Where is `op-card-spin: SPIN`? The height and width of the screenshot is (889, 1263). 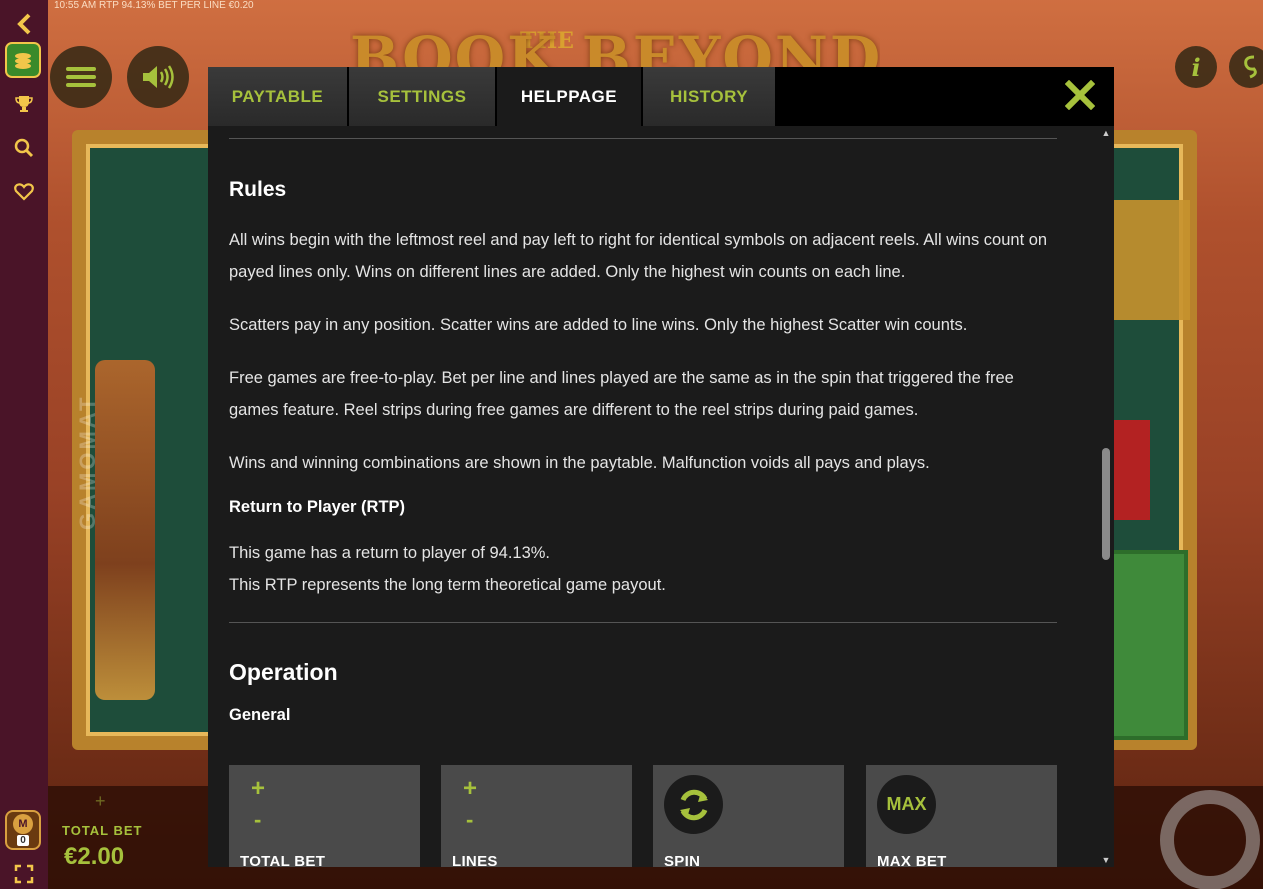 op-card-spin: SPIN is located at coordinates (748, 816).